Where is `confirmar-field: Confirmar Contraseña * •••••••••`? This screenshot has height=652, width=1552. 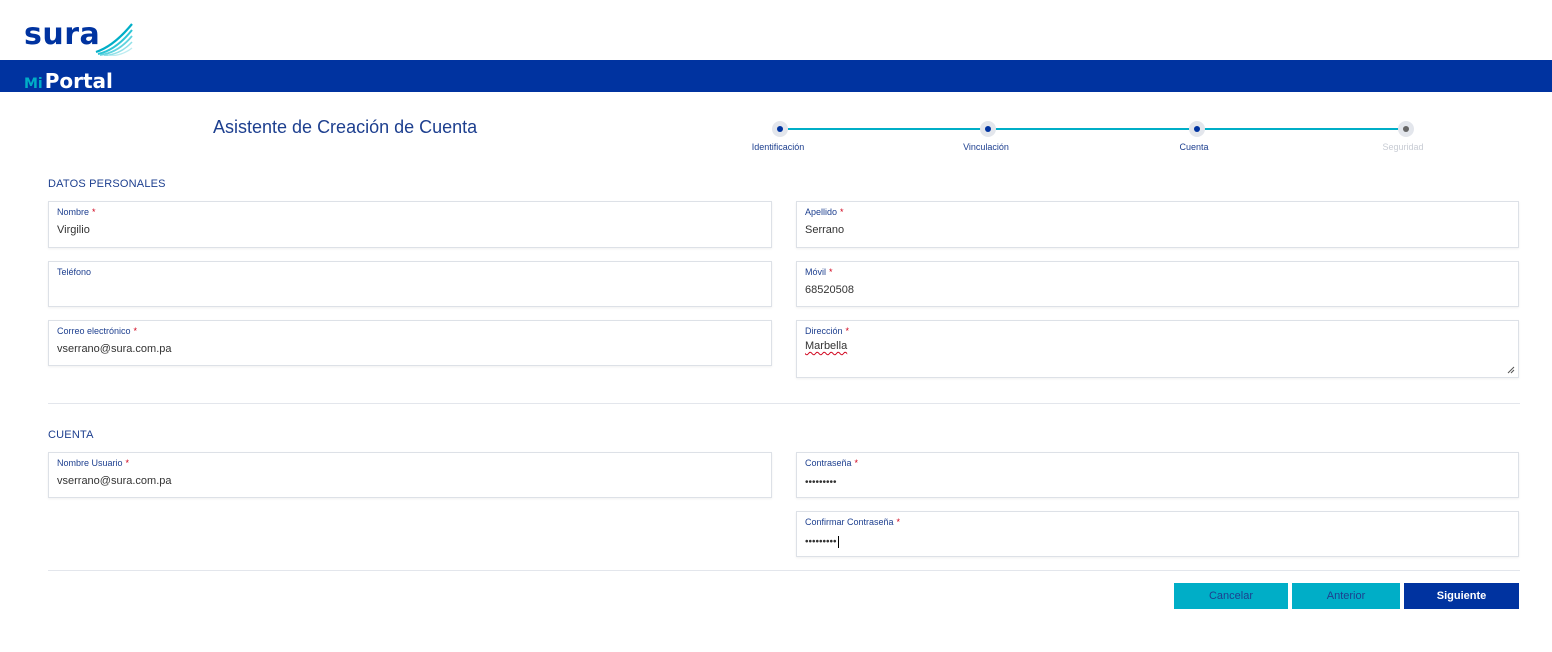
confirmar-field: Confirmar Contraseña * ••••••••• is located at coordinates (1157, 534).